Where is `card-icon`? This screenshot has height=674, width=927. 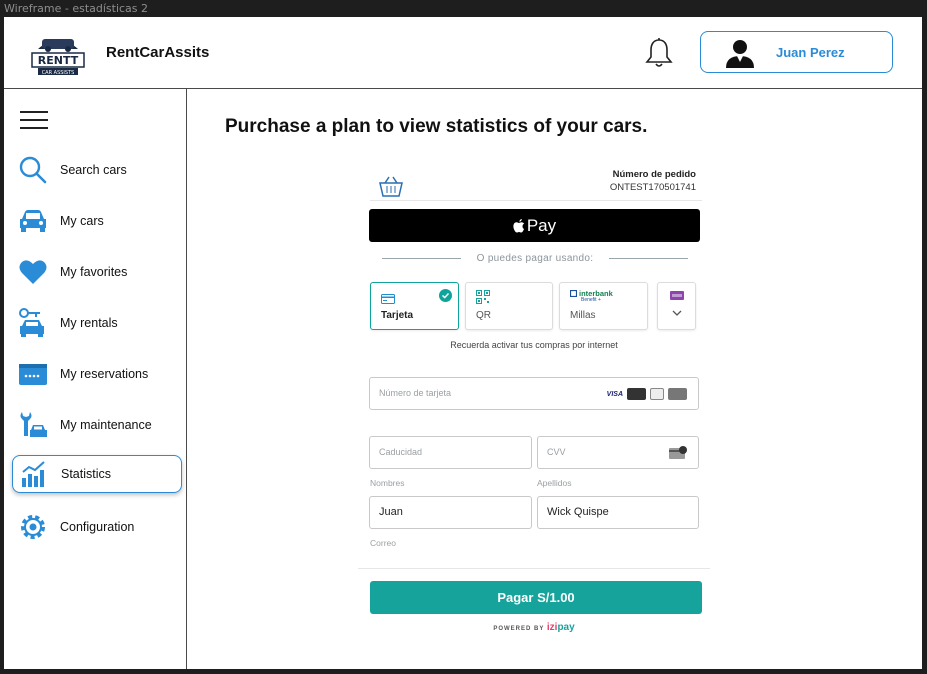
card-icon is located at coordinates (388, 299).